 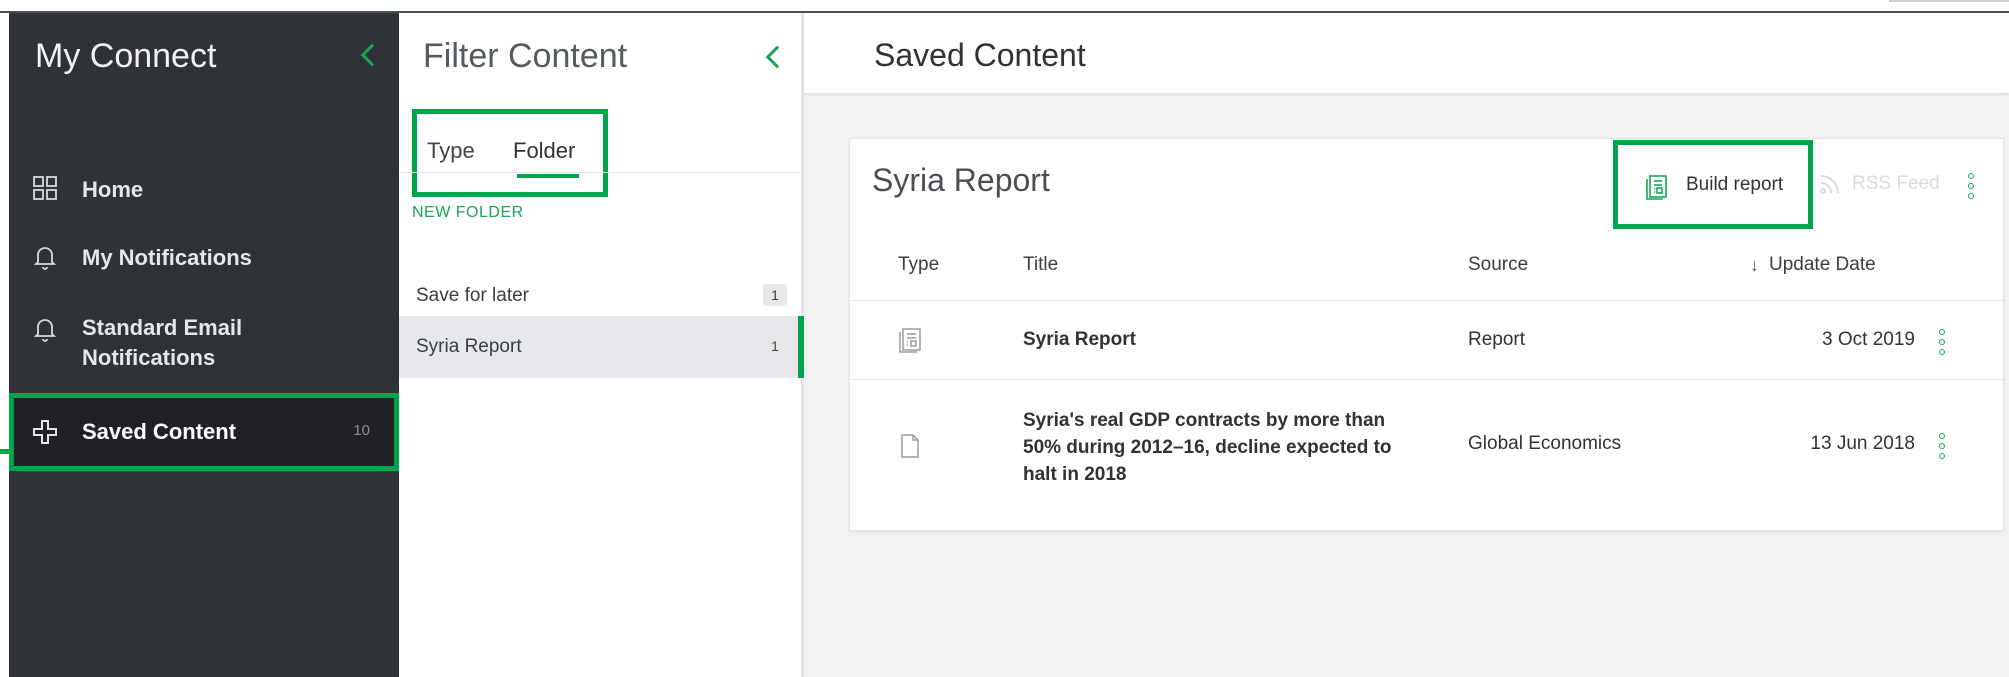 I want to click on sidebar-title: My Connect, so click(x=126, y=56).